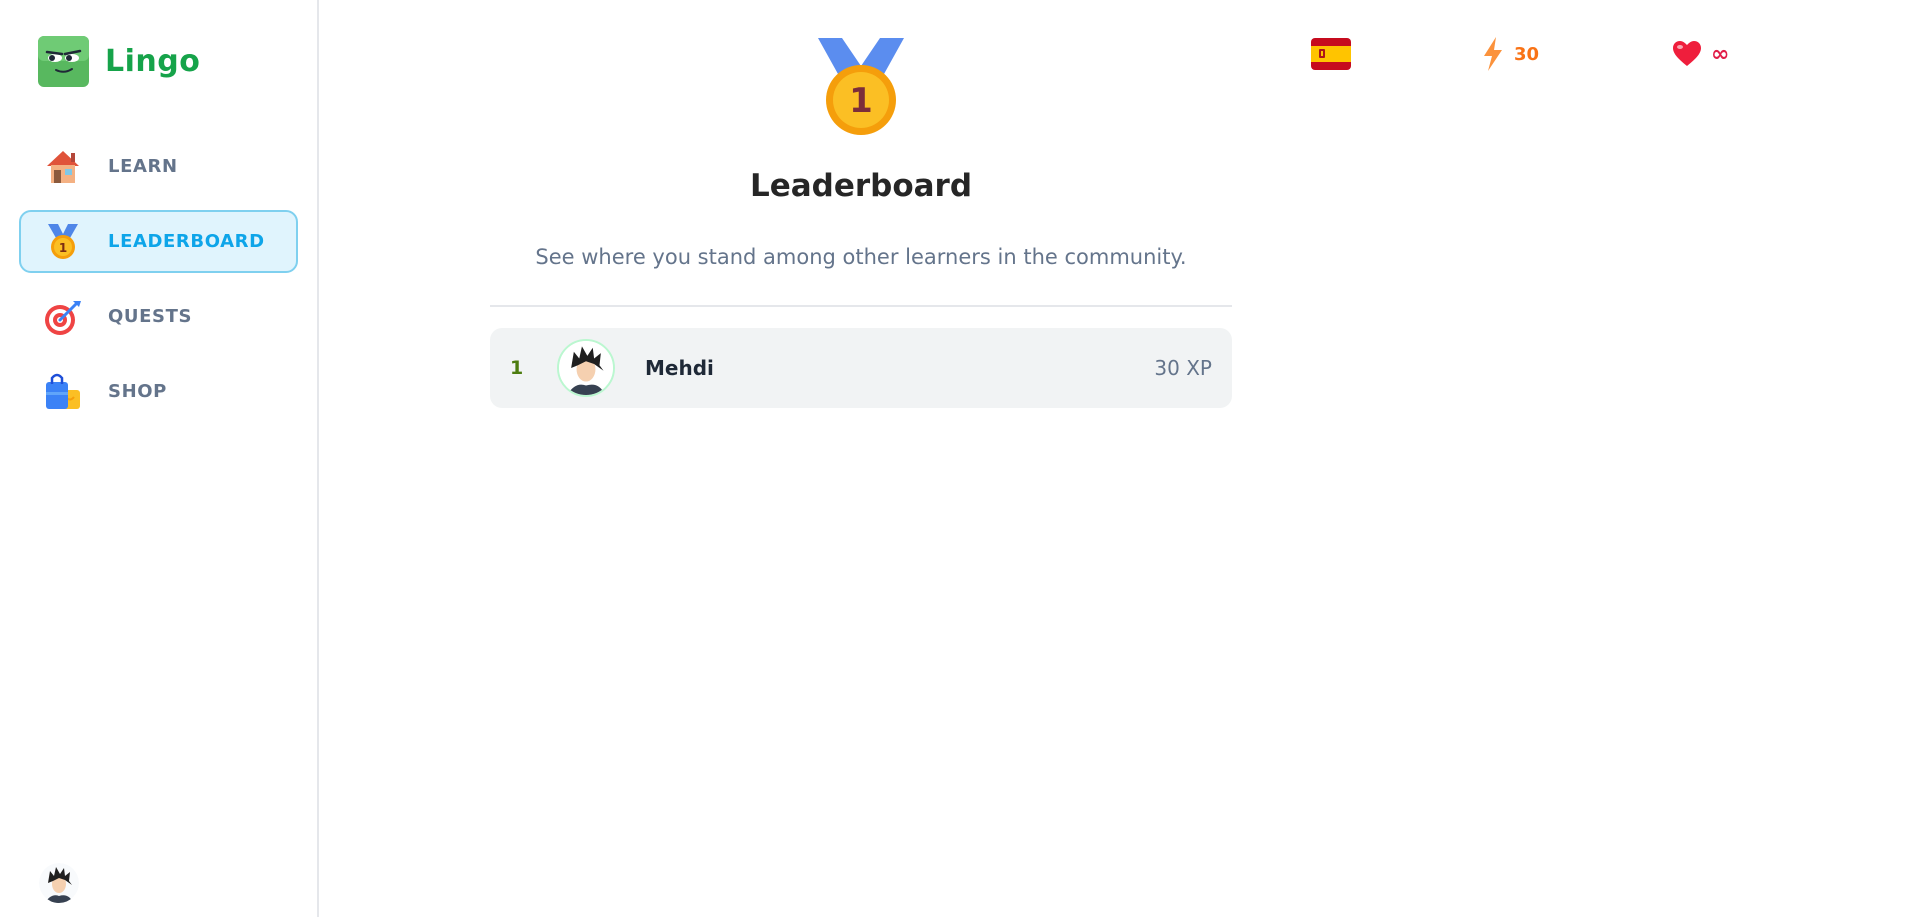  I want to click on shopping-bag-icon, so click(63, 392).